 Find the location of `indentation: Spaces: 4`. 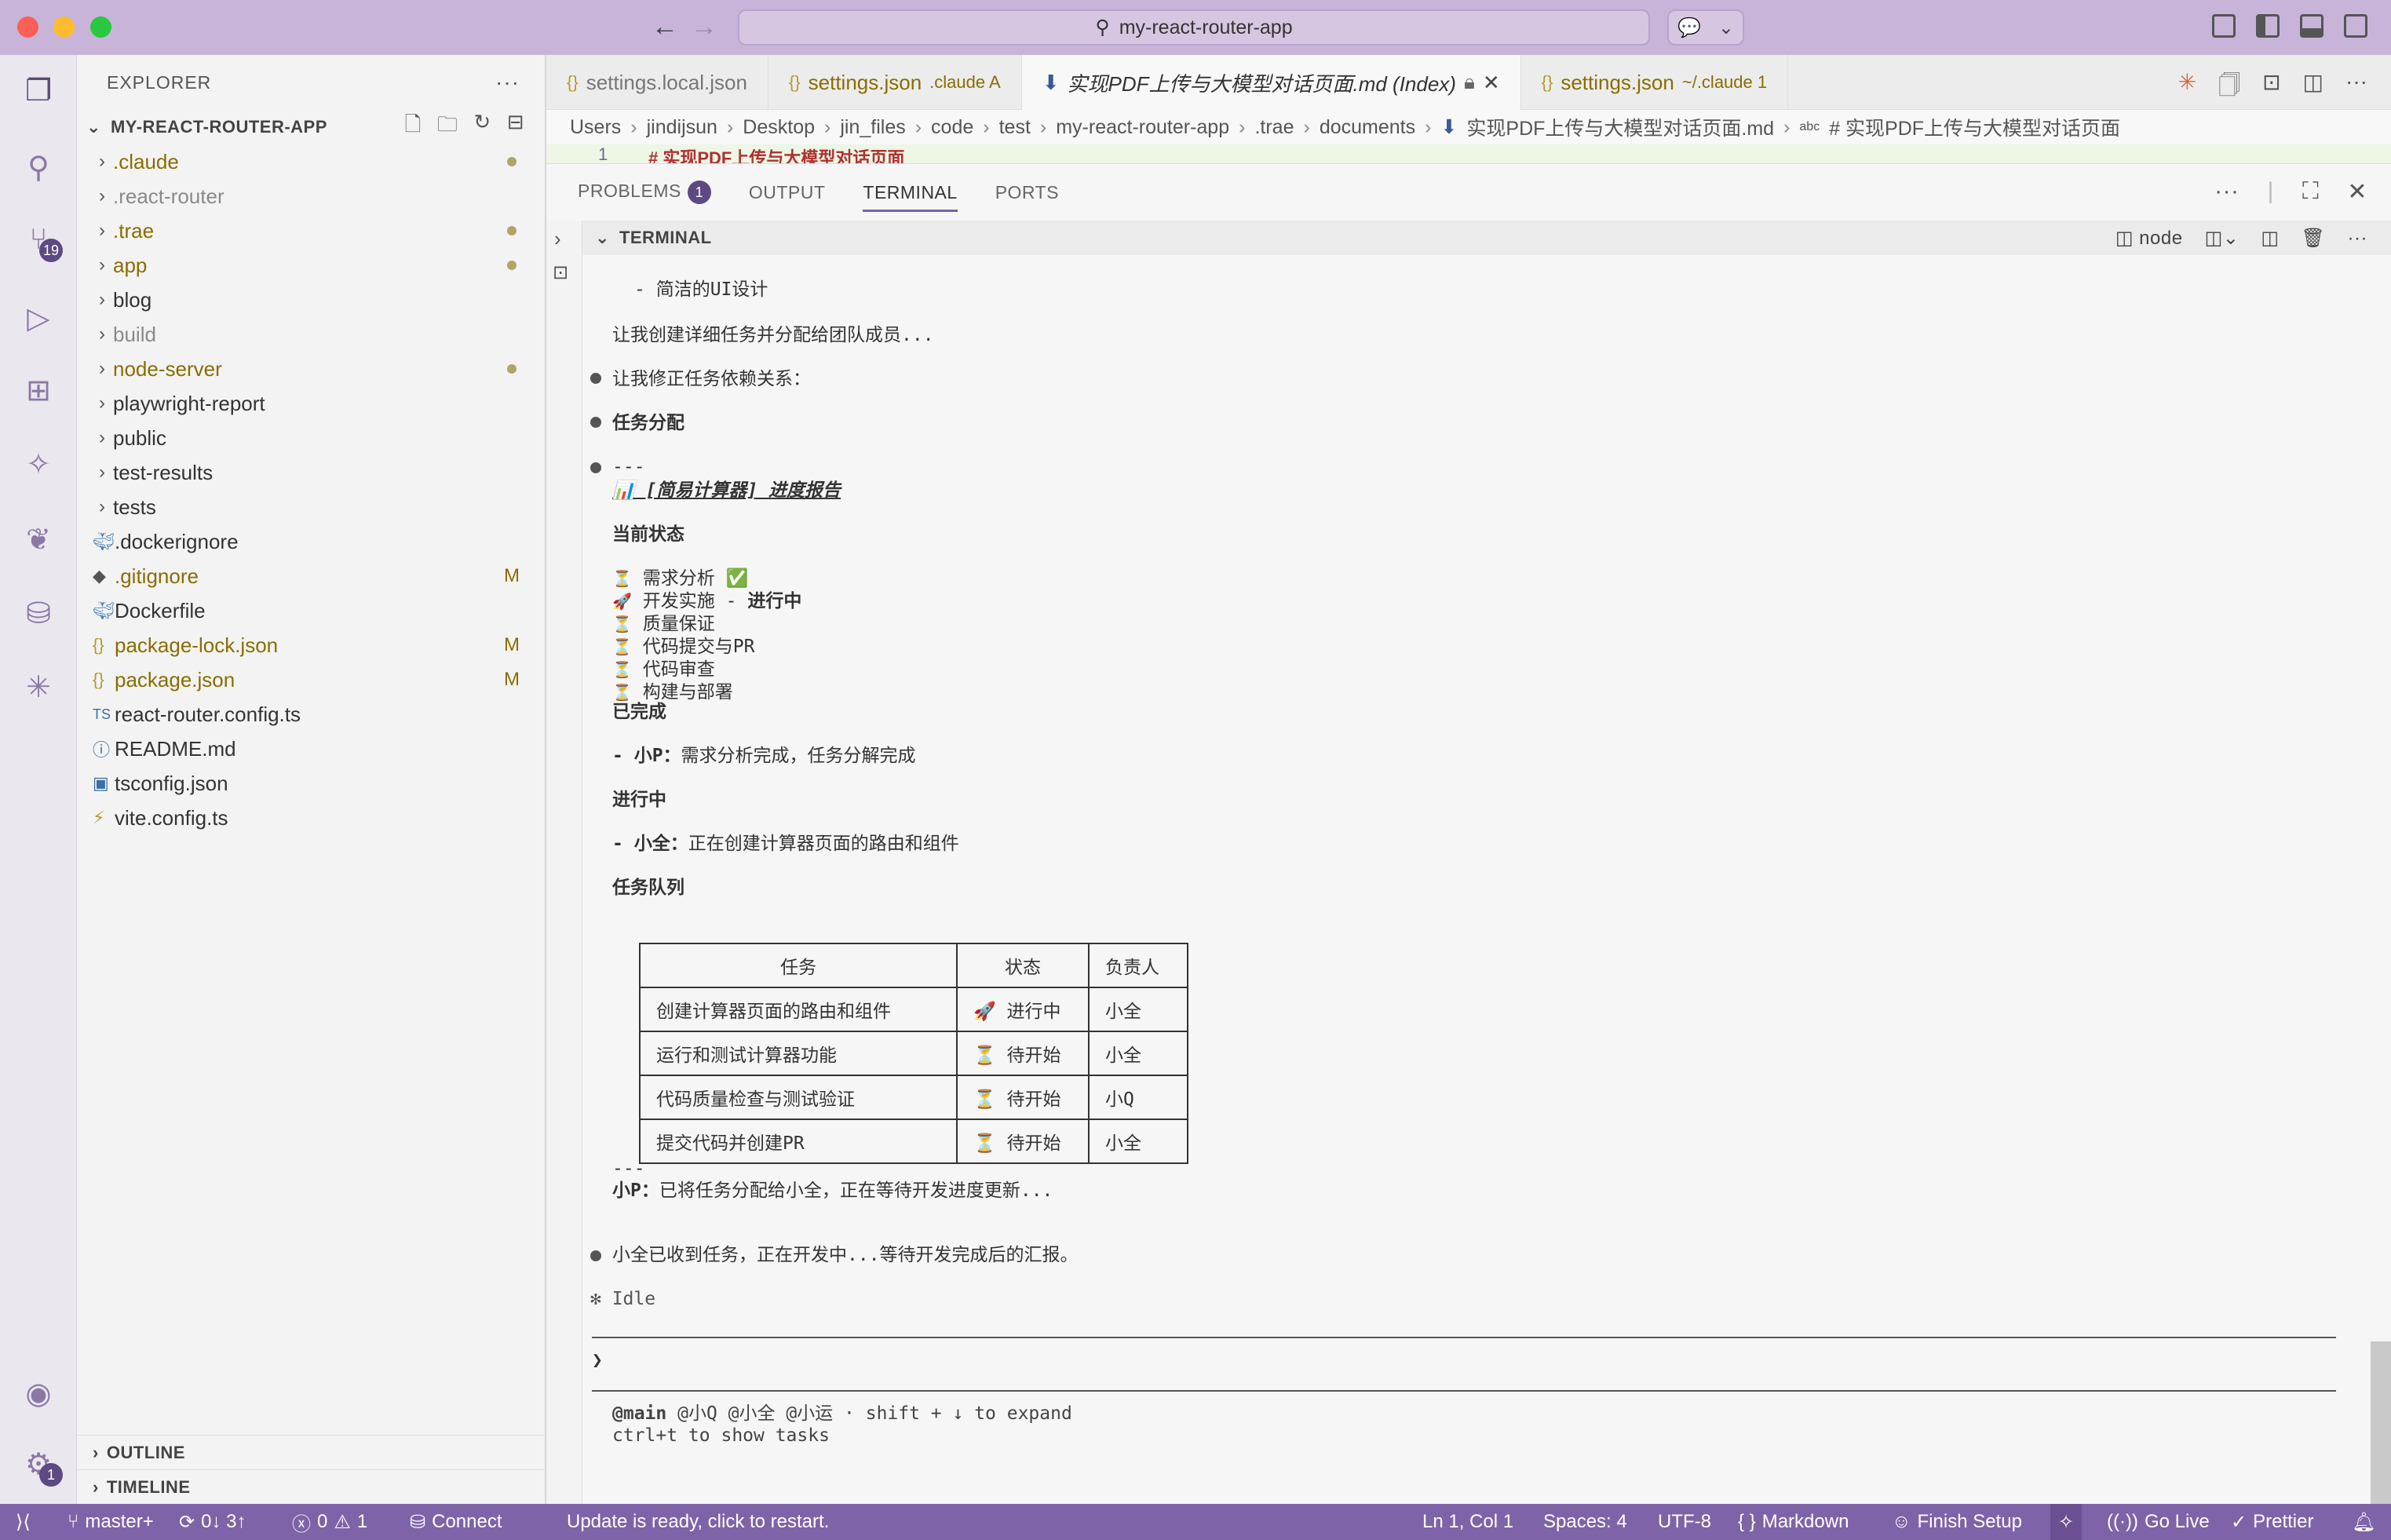

indentation: Spaces: 4 is located at coordinates (1585, 1522).